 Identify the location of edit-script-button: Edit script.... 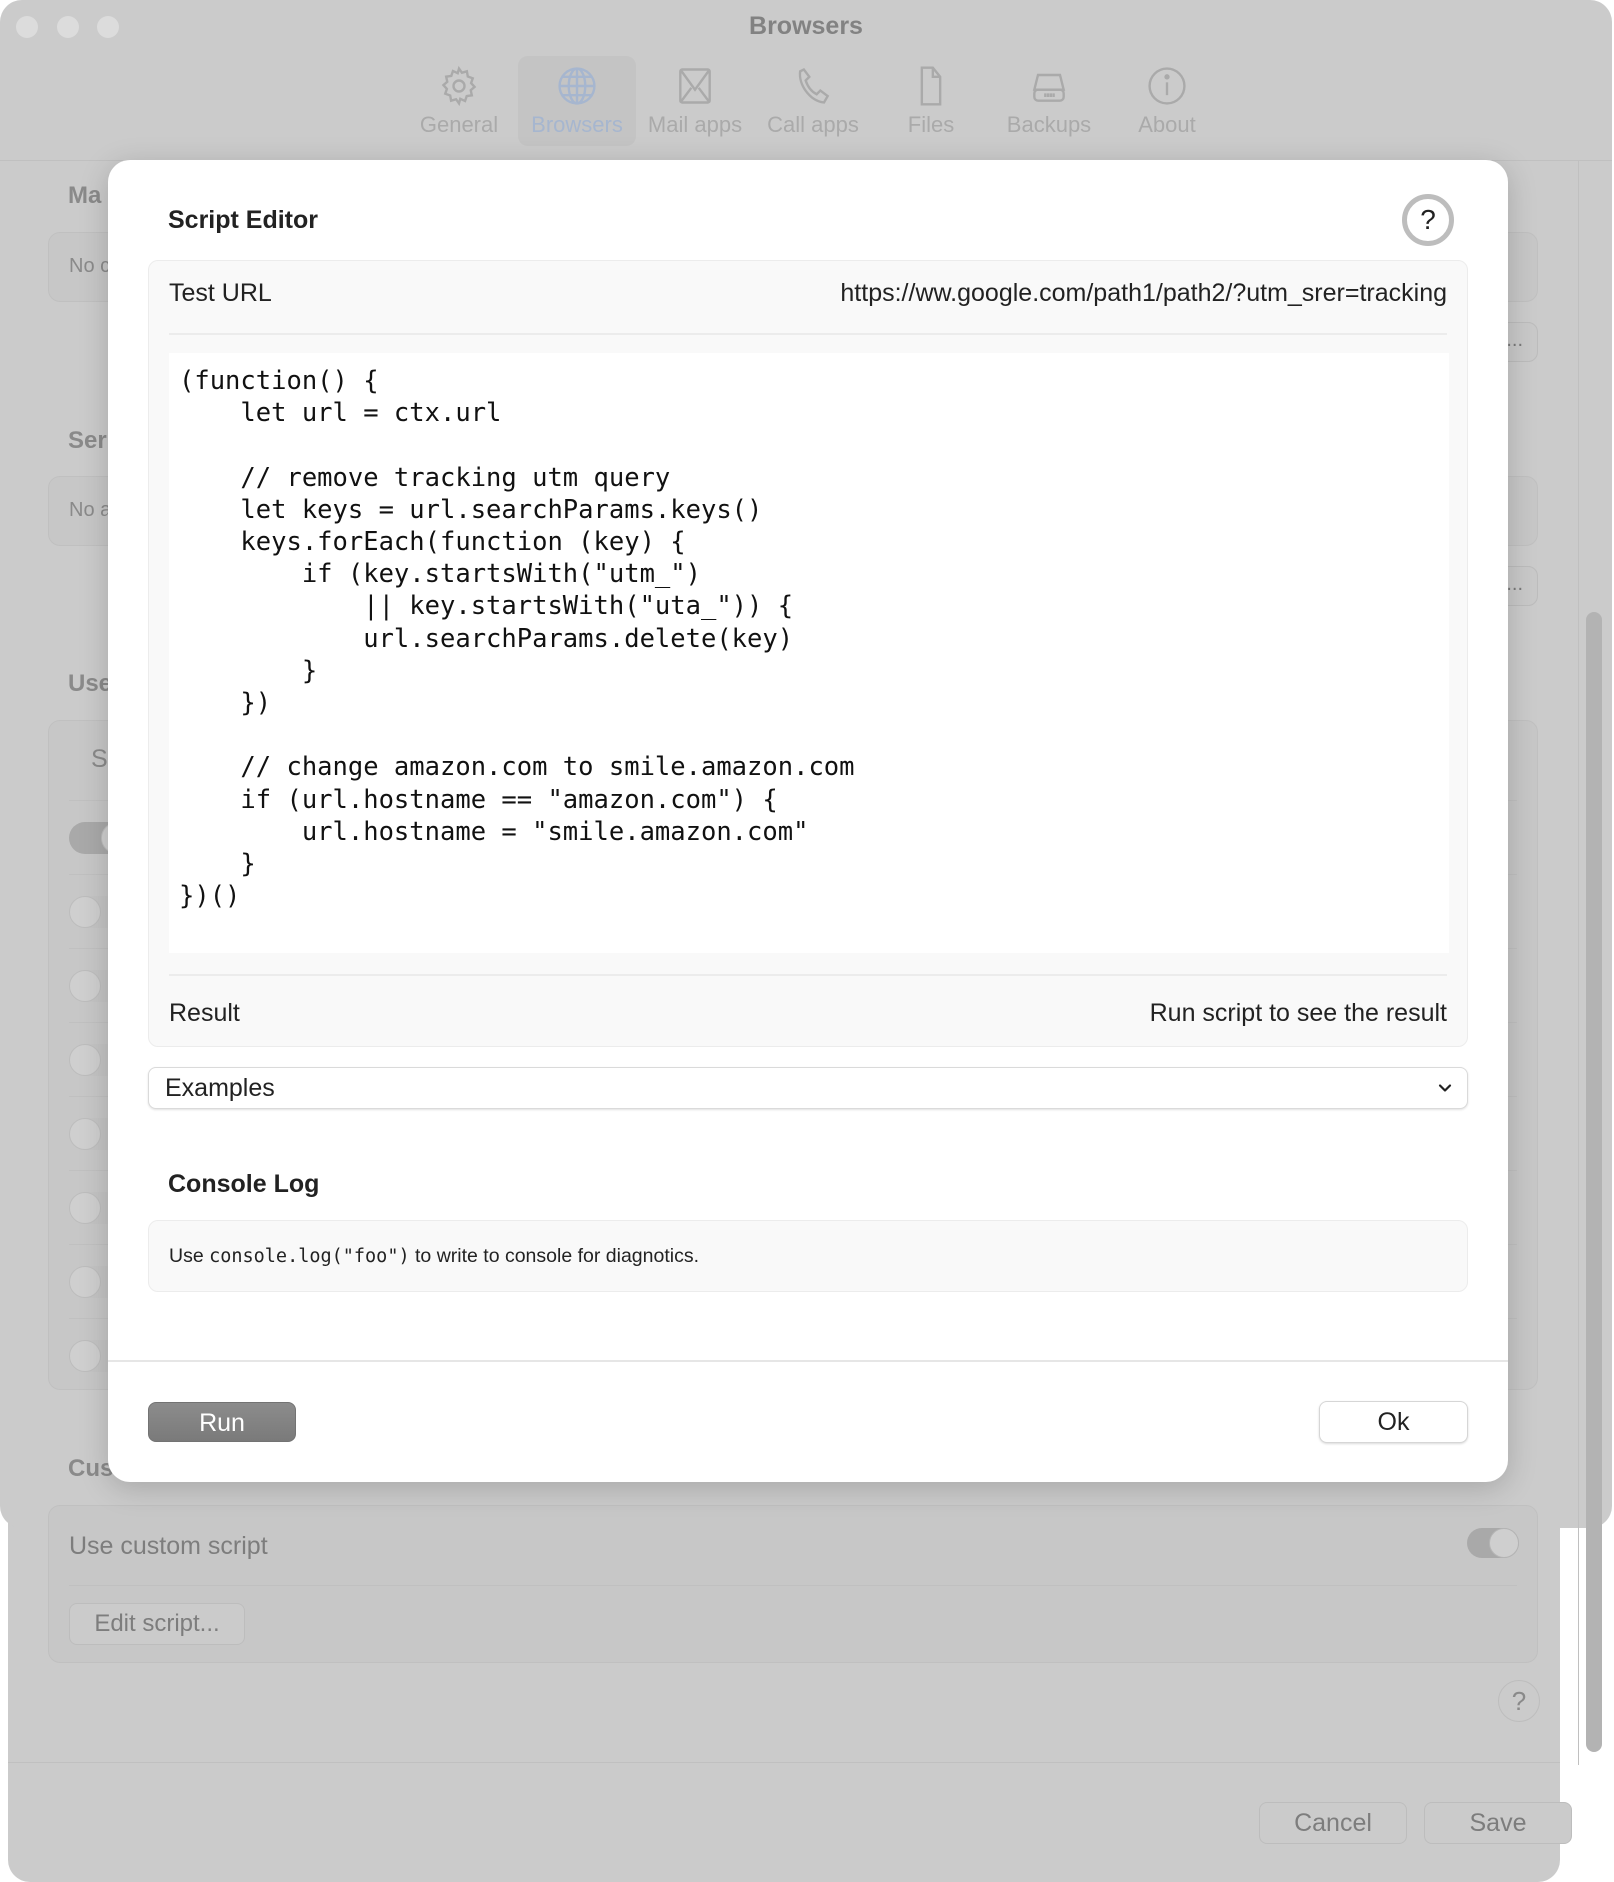
(157, 1624).